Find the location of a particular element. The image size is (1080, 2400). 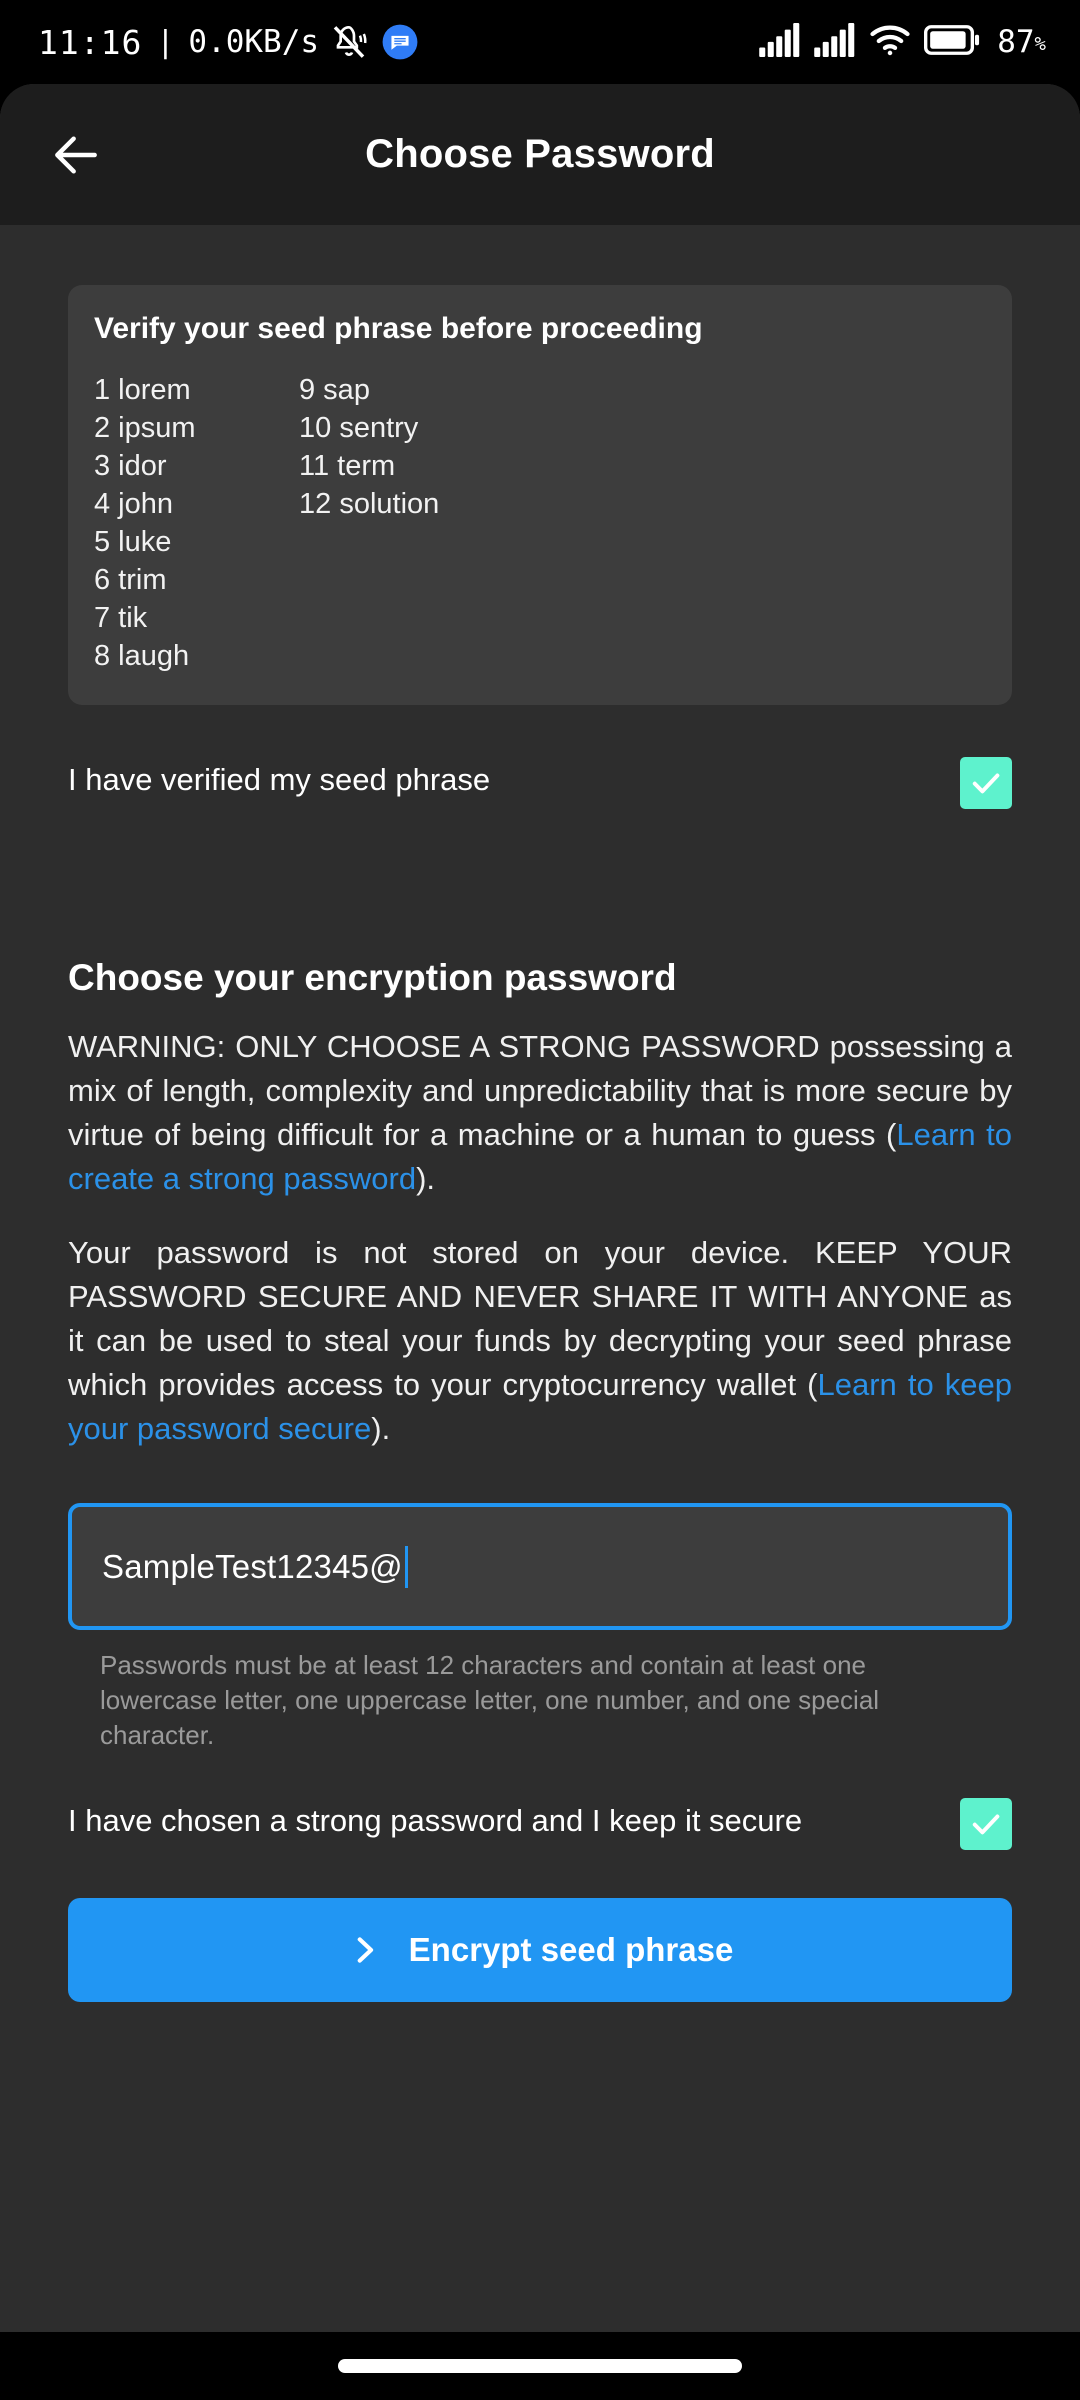

status-bar-left: 11:16 | 0.0KB/s is located at coordinates (228, 42).